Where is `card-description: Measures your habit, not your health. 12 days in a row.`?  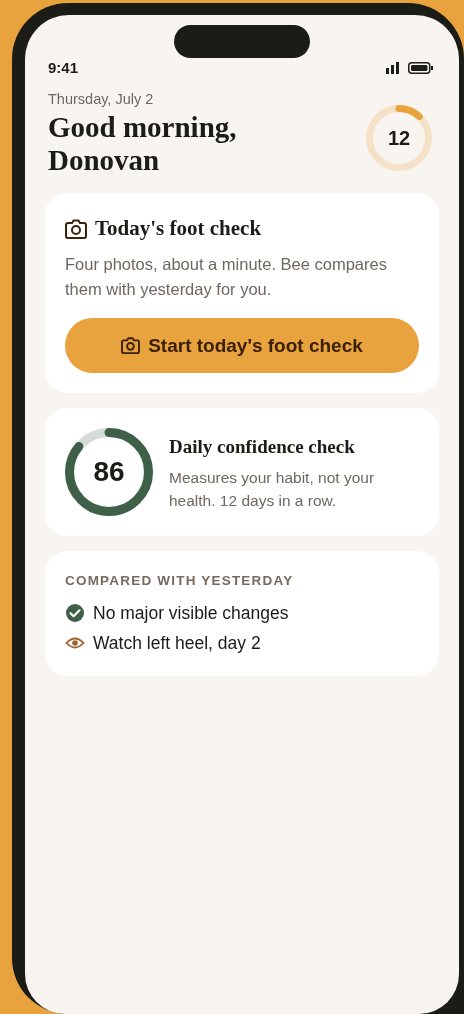
card-description: Measures your habit, not your health. 12 days in a row. is located at coordinates (272, 489).